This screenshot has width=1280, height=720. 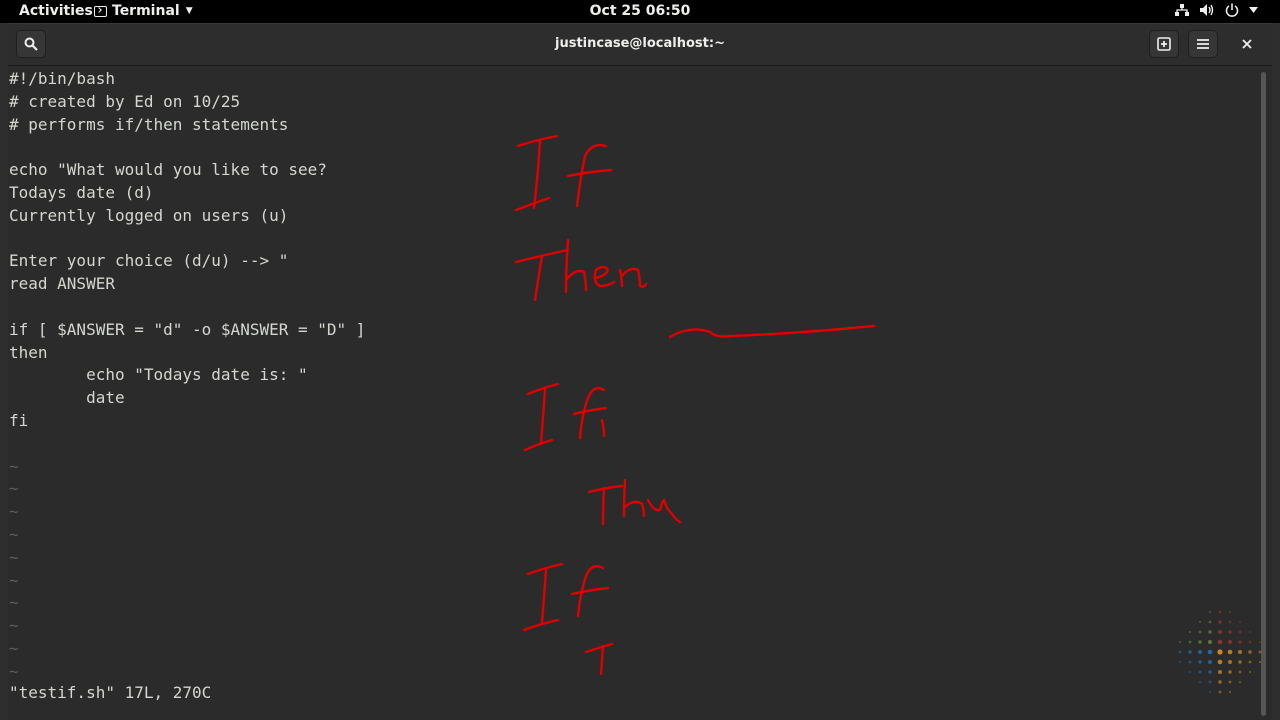 I want to click on annotation-t, so click(x=599, y=659).